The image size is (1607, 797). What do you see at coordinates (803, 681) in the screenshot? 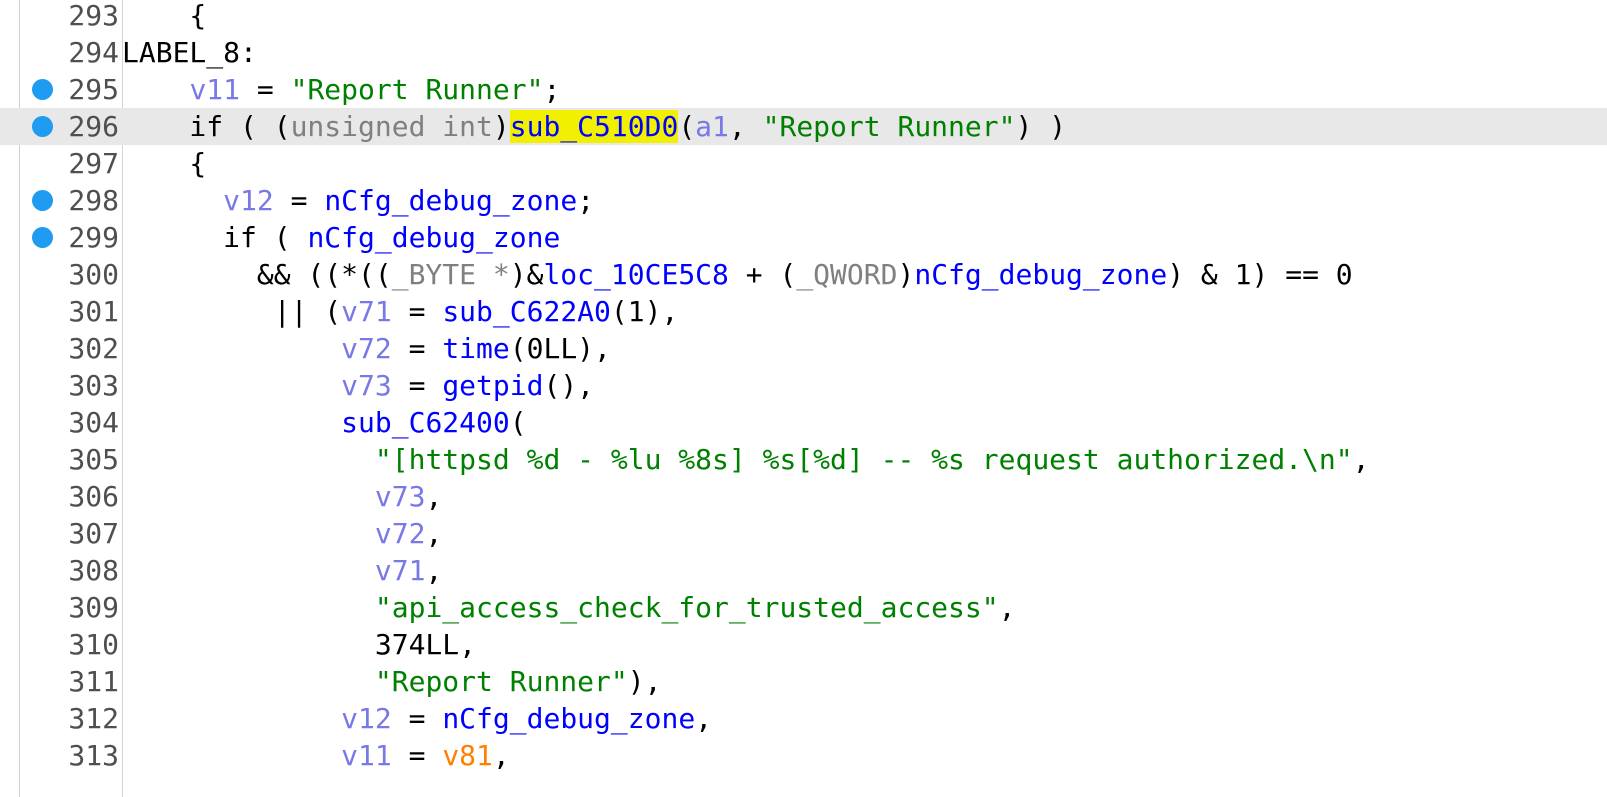
I see `code-line: 311 "Report Runner"),` at bounding box center [803, 681].